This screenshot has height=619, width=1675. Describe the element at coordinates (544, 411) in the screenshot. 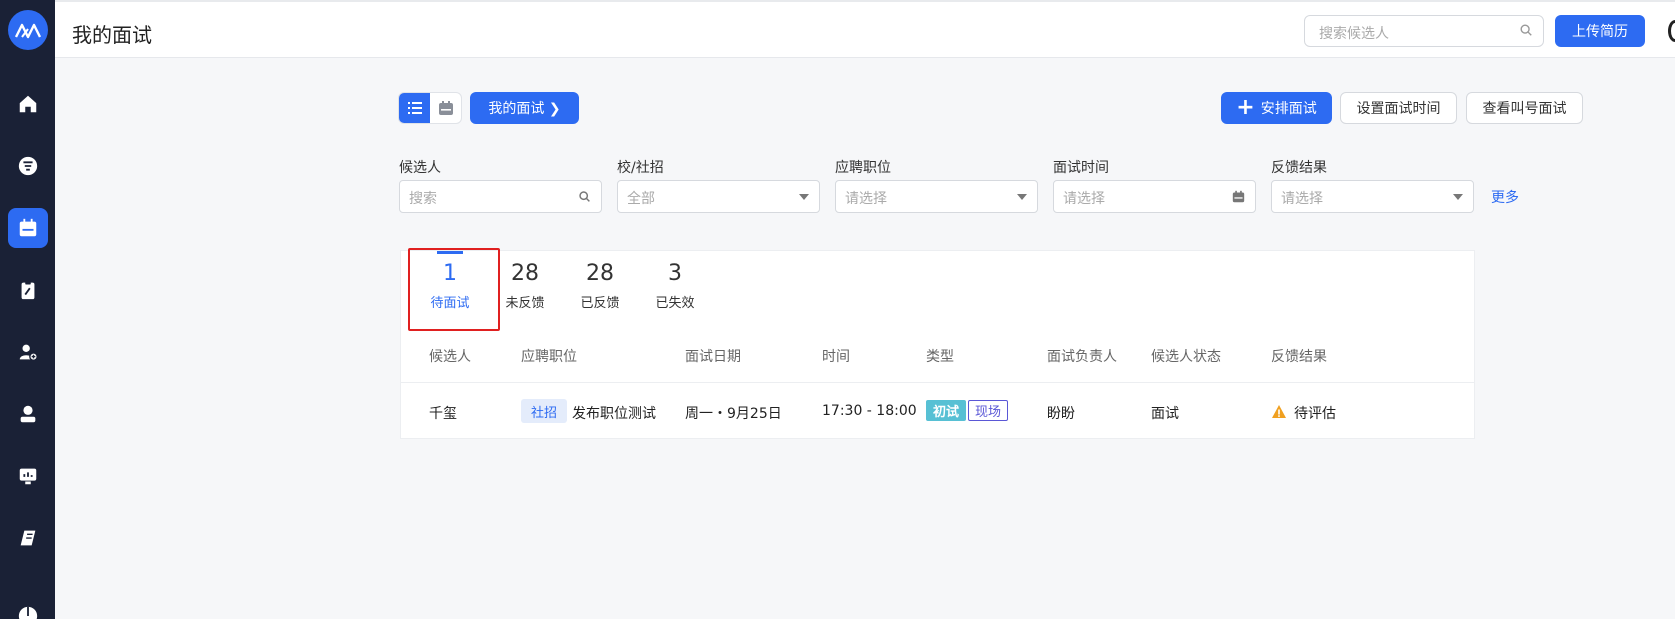

I see `recruit-type-tag: 社招` at that location.